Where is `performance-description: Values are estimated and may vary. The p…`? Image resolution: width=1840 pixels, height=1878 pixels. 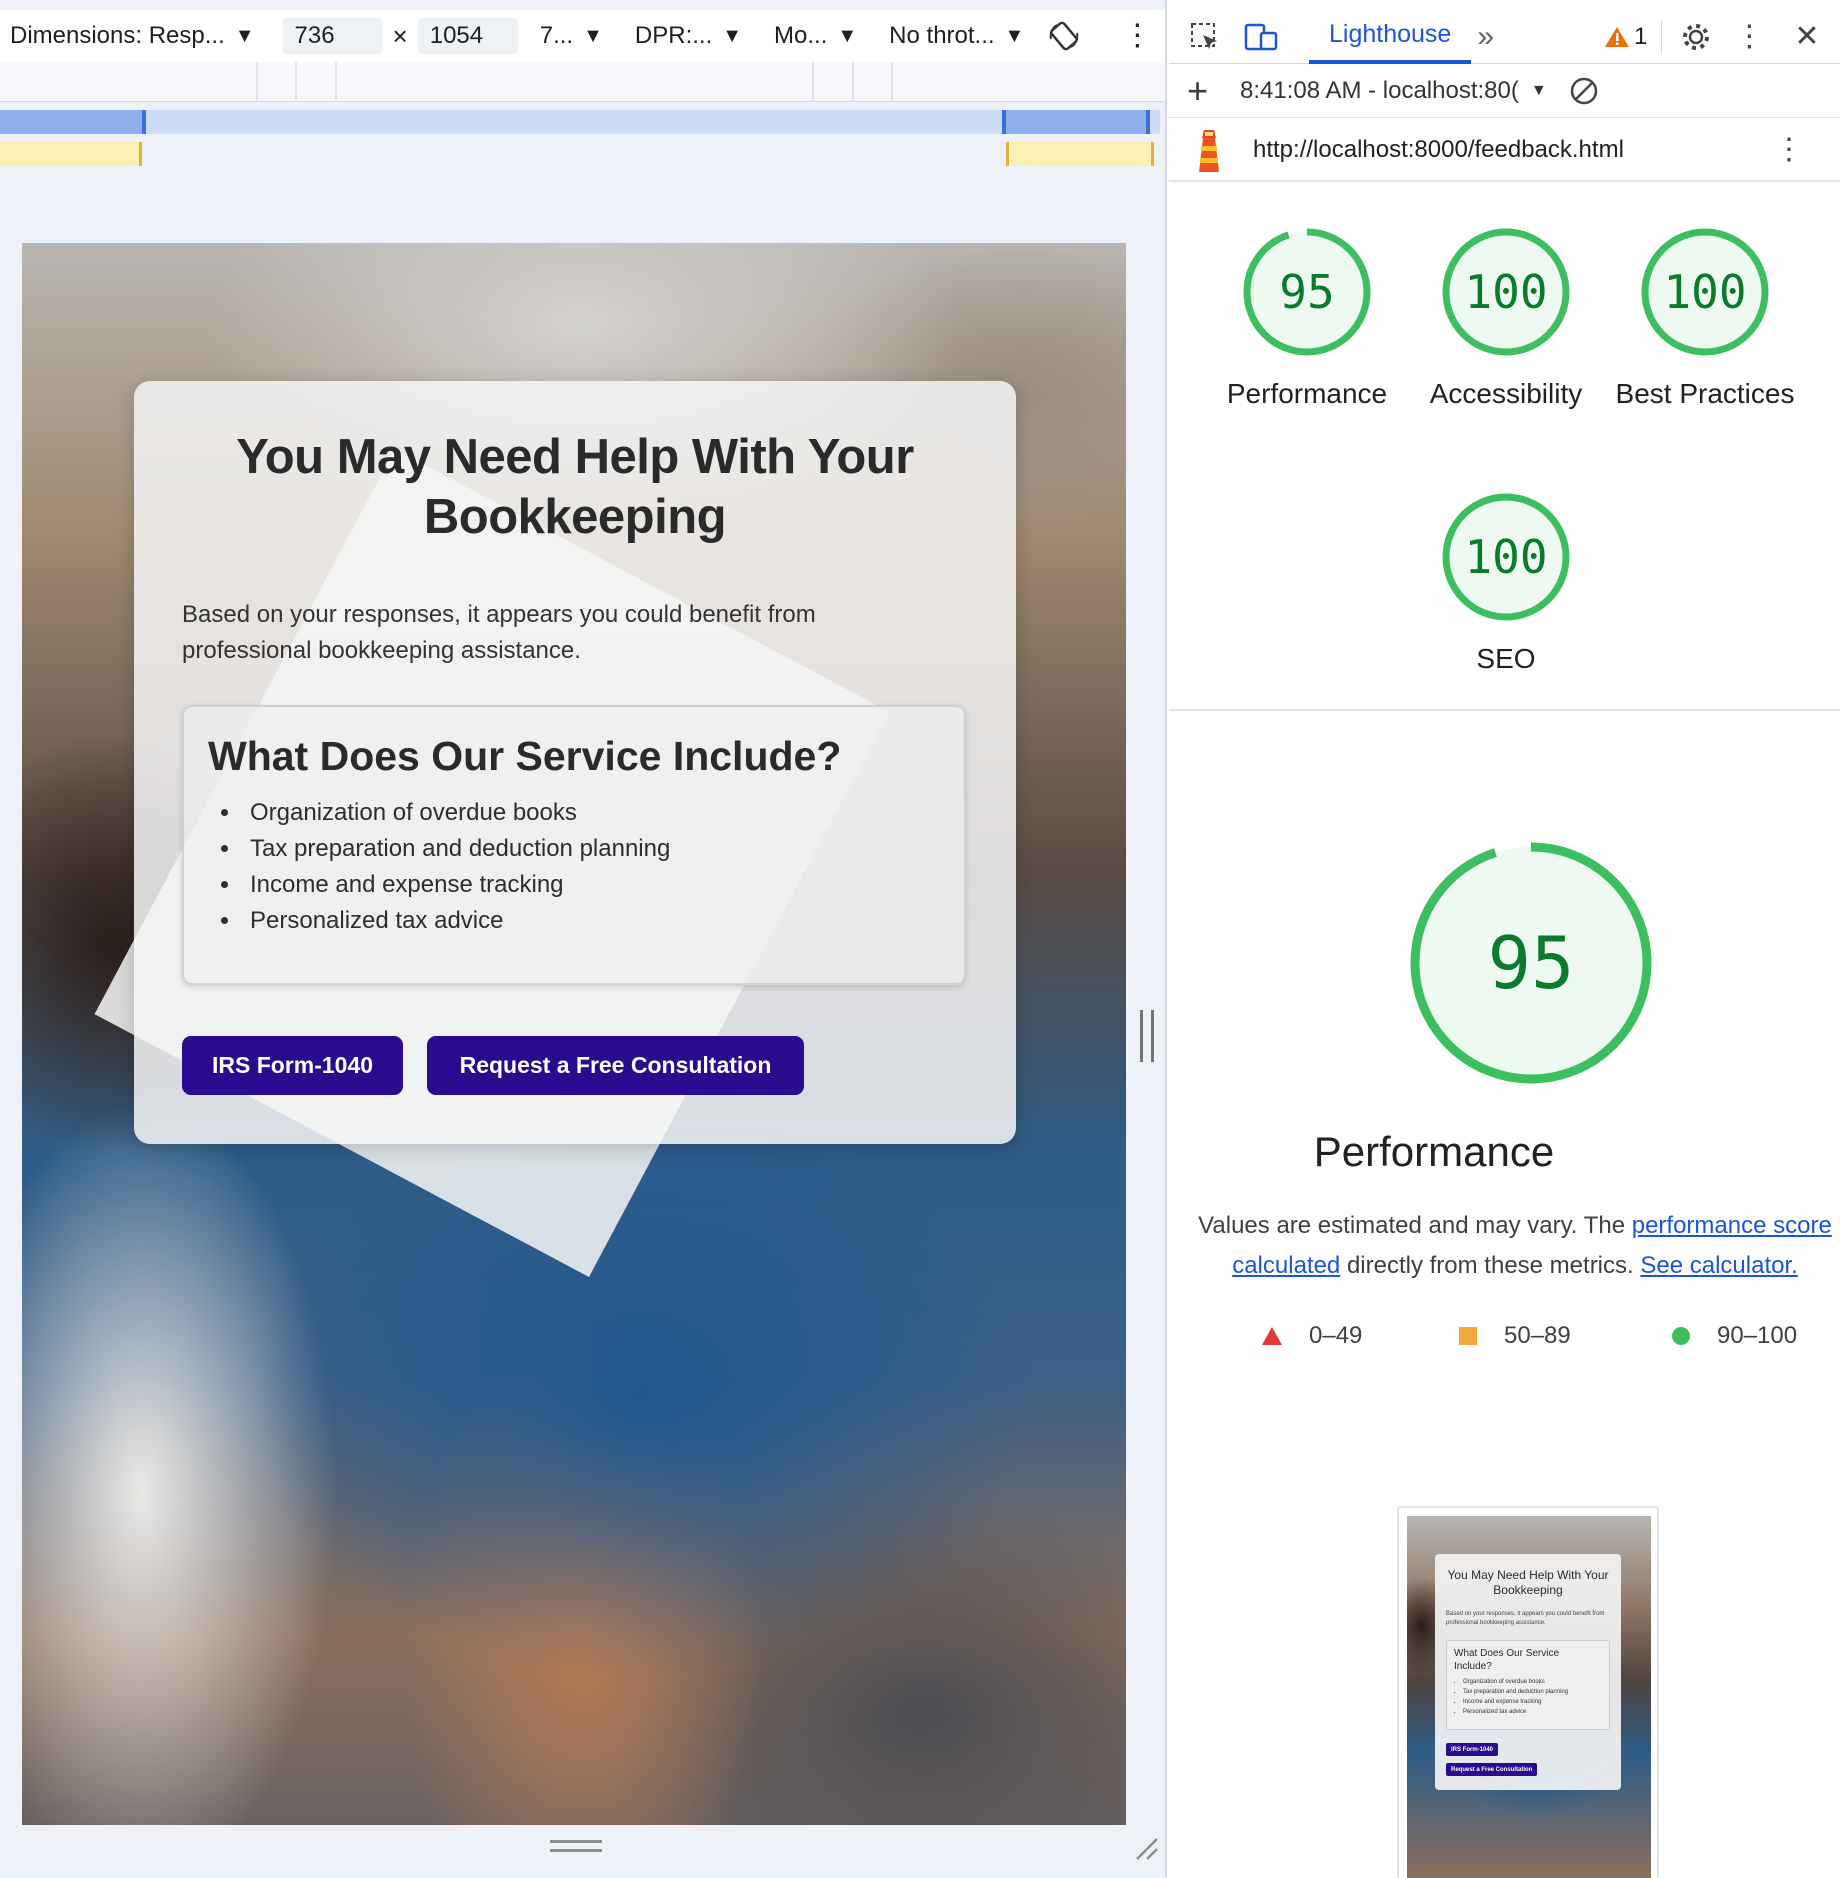
performance-description: Values are estimated and may vary. The p… is located at coordinates (1515, 1246).